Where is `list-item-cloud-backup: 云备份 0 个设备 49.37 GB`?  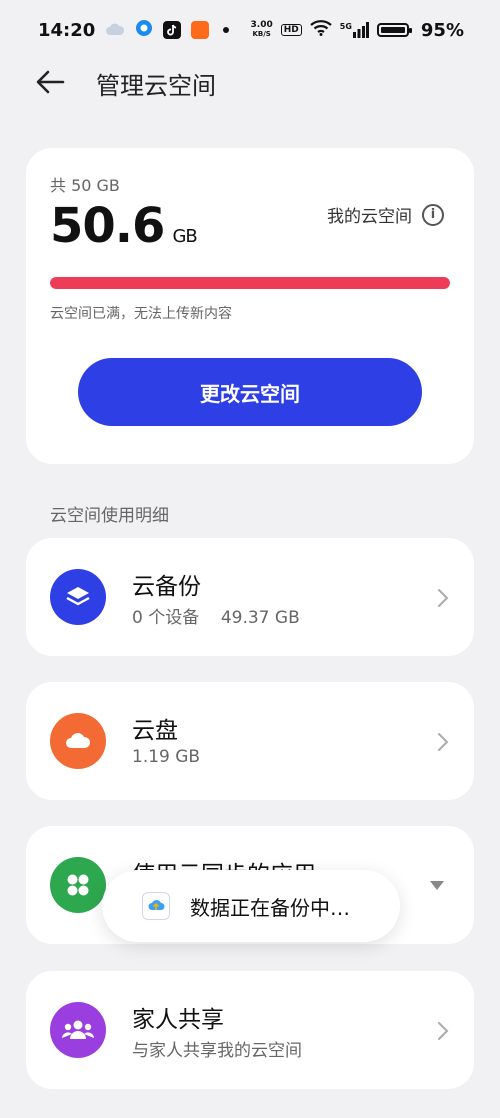 list-item-cloud-backup: 云备份 0 个设备 49.37 GB is located at coordinates (250, 597).